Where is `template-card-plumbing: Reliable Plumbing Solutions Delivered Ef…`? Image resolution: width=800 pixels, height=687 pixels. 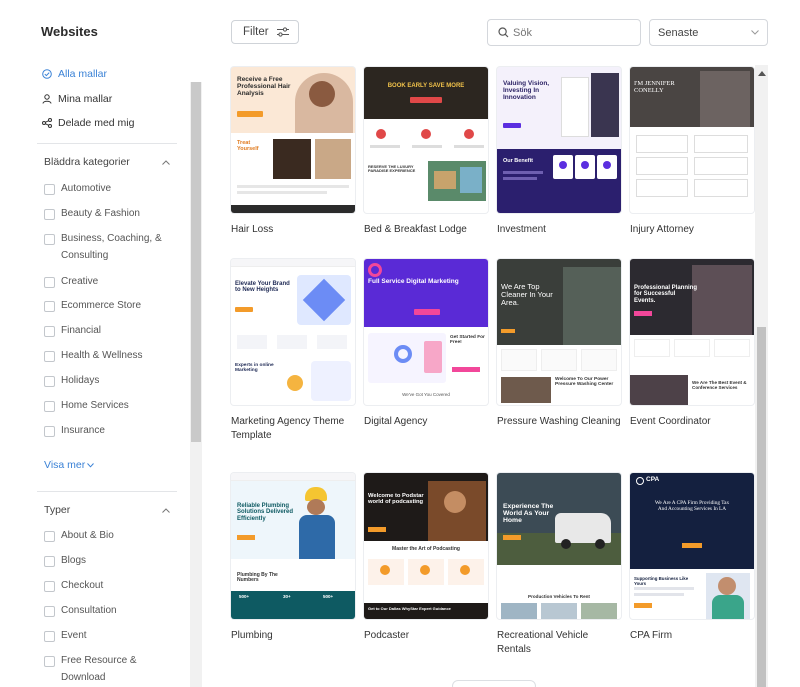 template-card-plumbing: Reliable Plumbing Solutions Delivered Ef… is located at coordinates (293, 558).